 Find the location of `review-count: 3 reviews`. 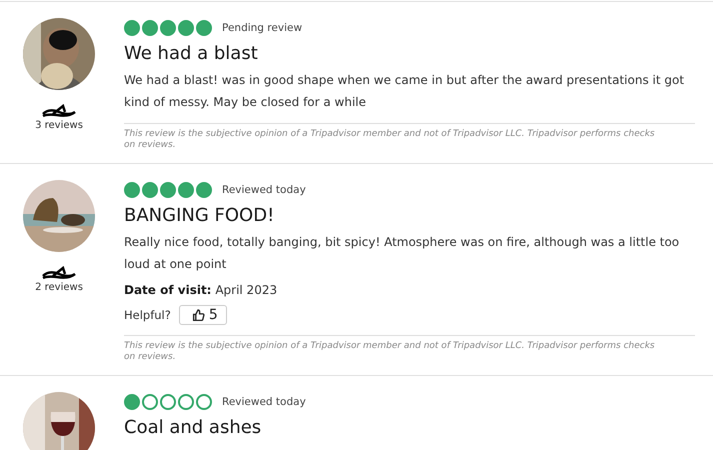

review-count: 3 reviews is located at coordinates (59, 125).